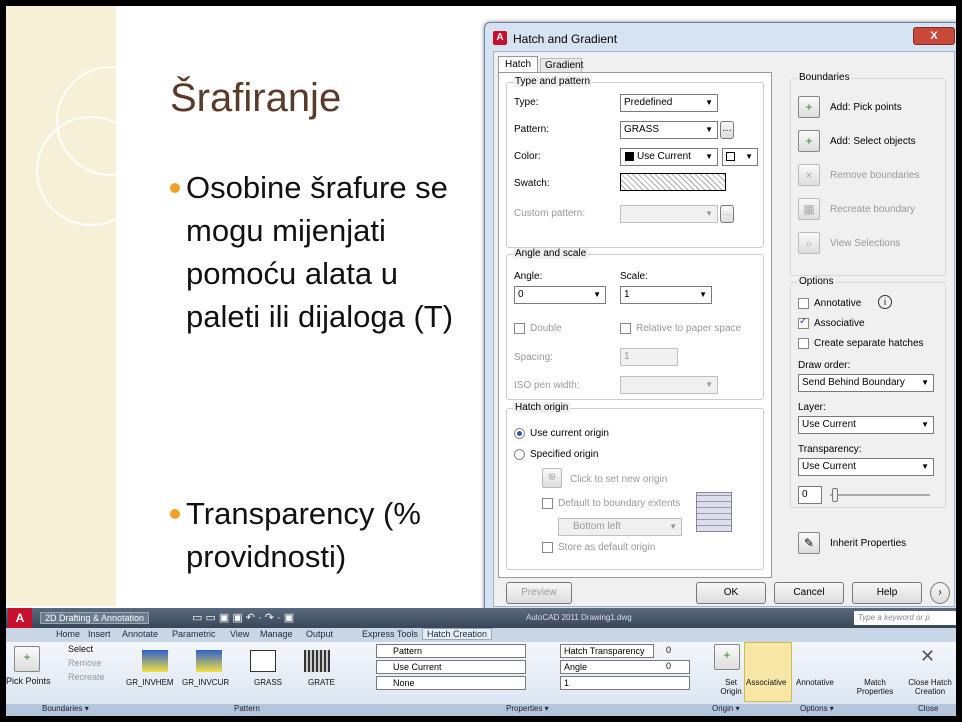 This screenshot has width=962, height=722. What do you see at coordinates (866, 467) in the screenshot?
I see `transparency-select: Use Current ▼` at bounding box center [866, 467].